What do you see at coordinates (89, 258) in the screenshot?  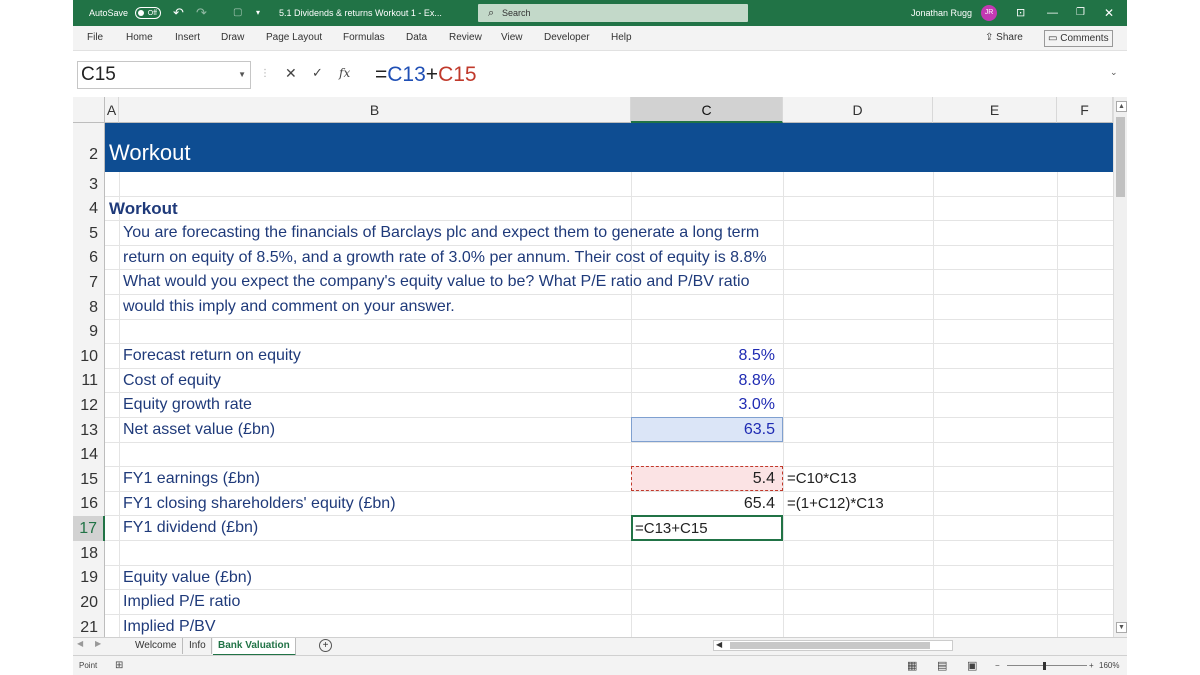 I see `row-header-6: 6` at bounding box center [89, 258].